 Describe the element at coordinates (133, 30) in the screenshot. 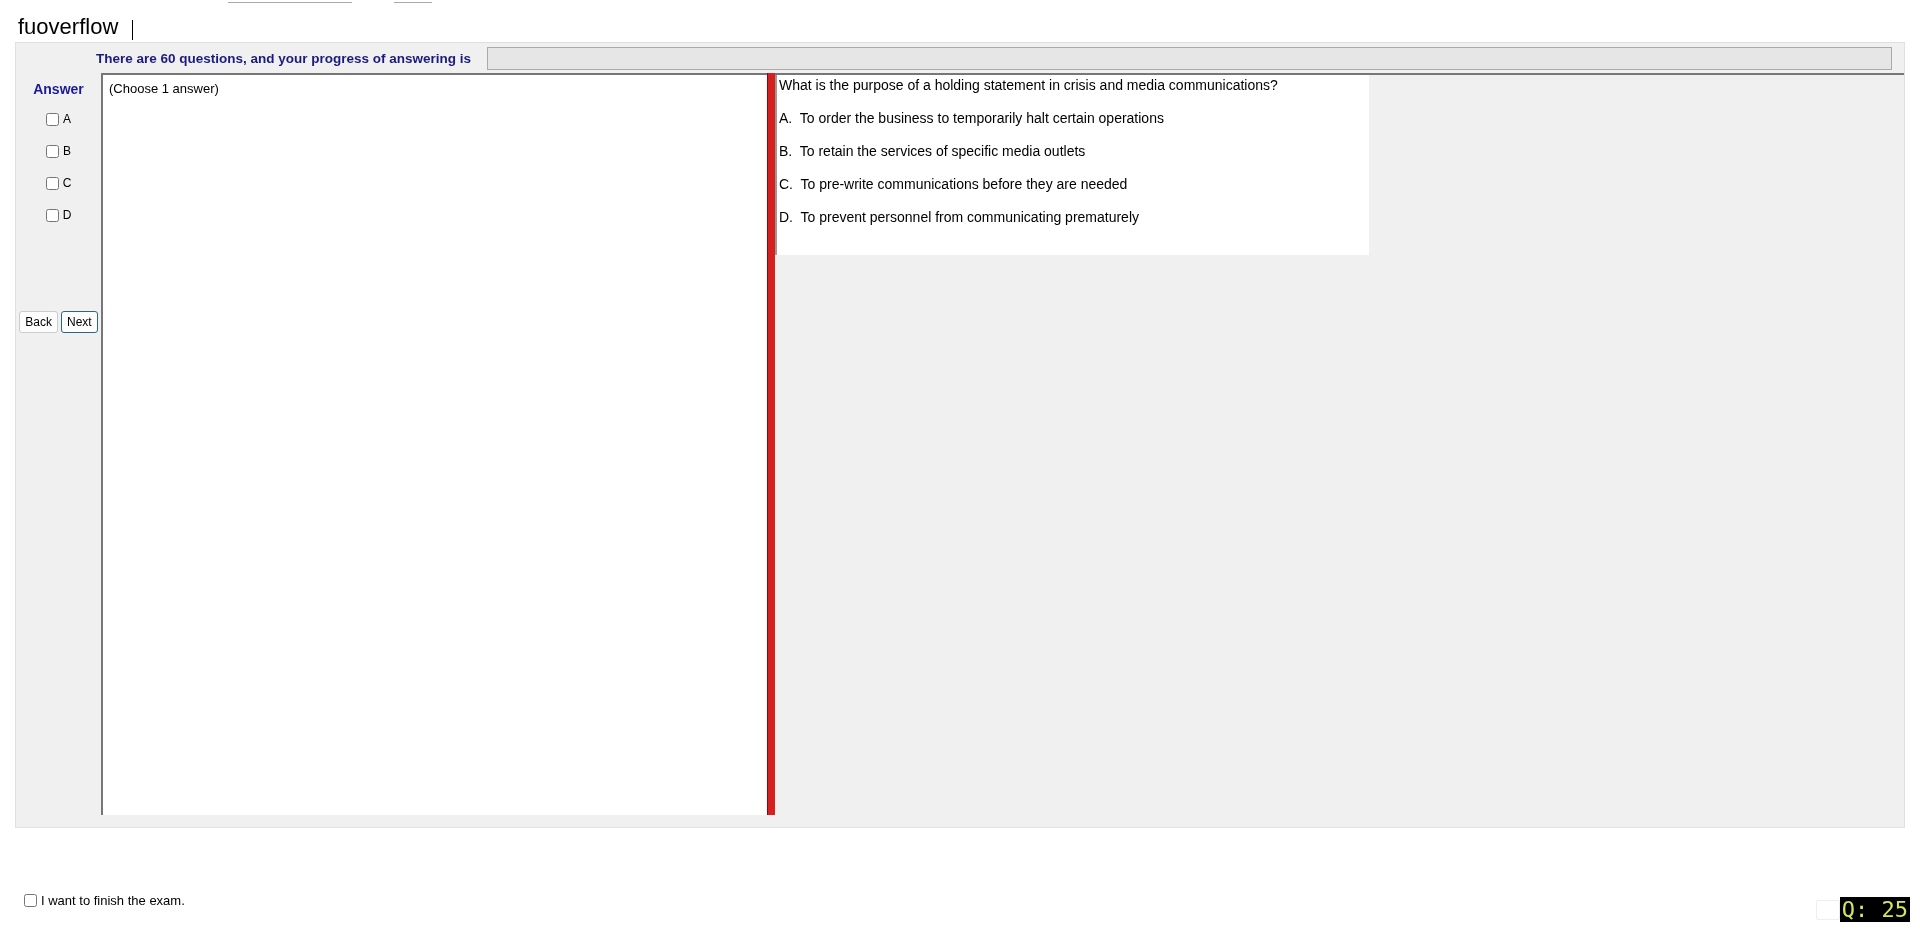

I see `text-cursor` at that location.